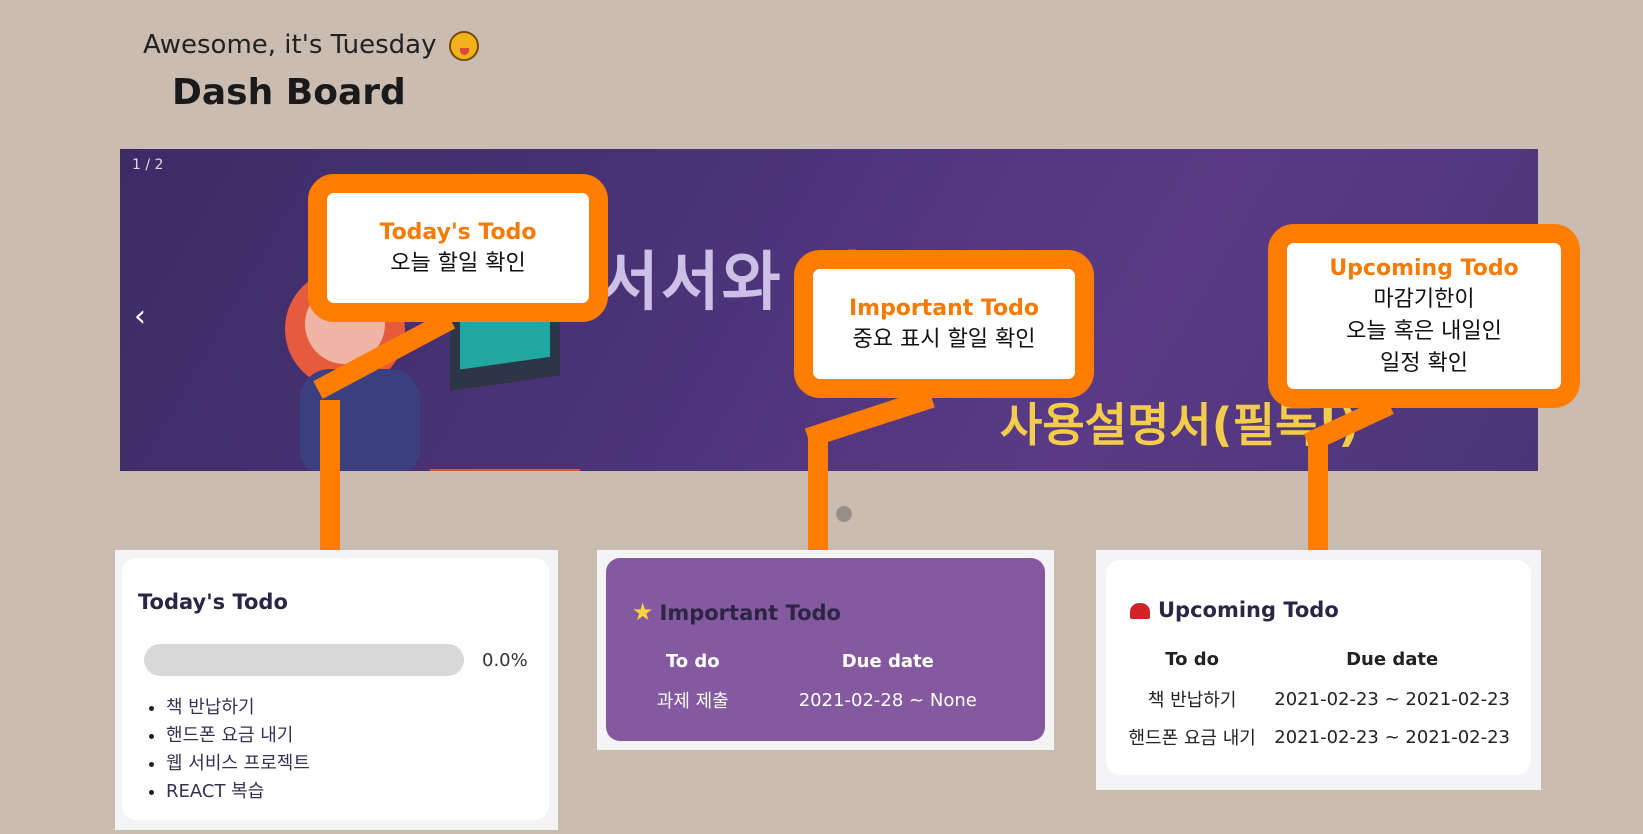 This screenshot has height=834, width=1643. Describe the element at coordinates (1424, 316) in the screenshot. I see `callout-upcoming: Upcoming Todo 마감기한이 오늘 혹은 내일인 일정 확인` at that location.